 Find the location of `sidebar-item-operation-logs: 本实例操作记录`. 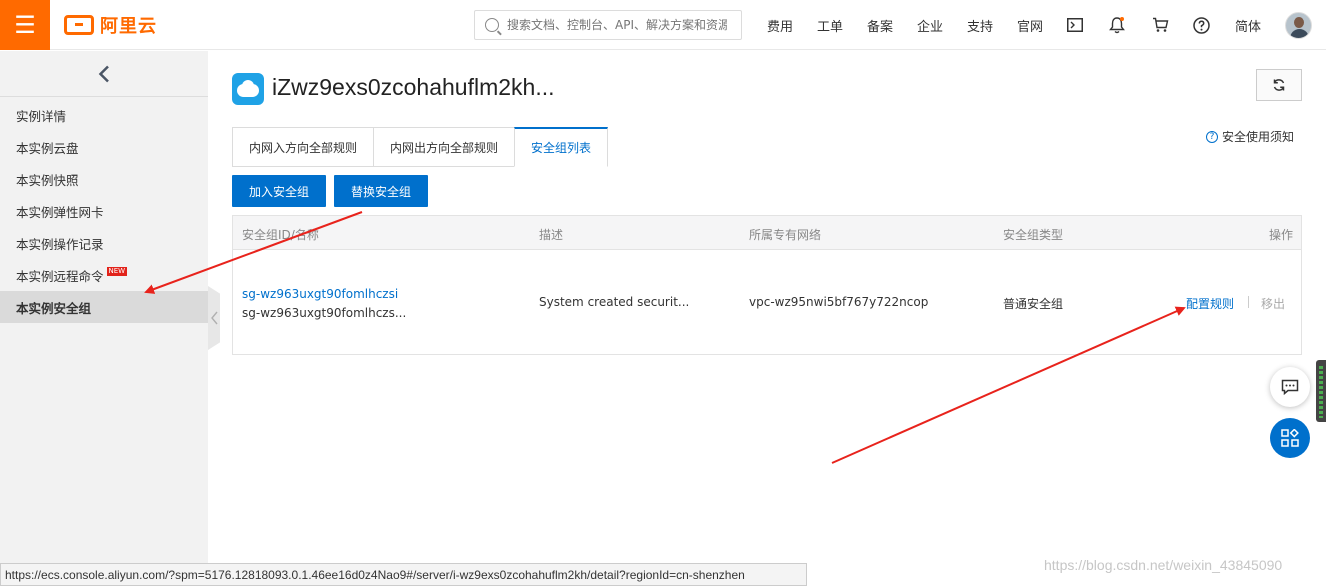

sidebar-item-operation-logs: 本实例操作记录 is located at coordinates (104, 243).